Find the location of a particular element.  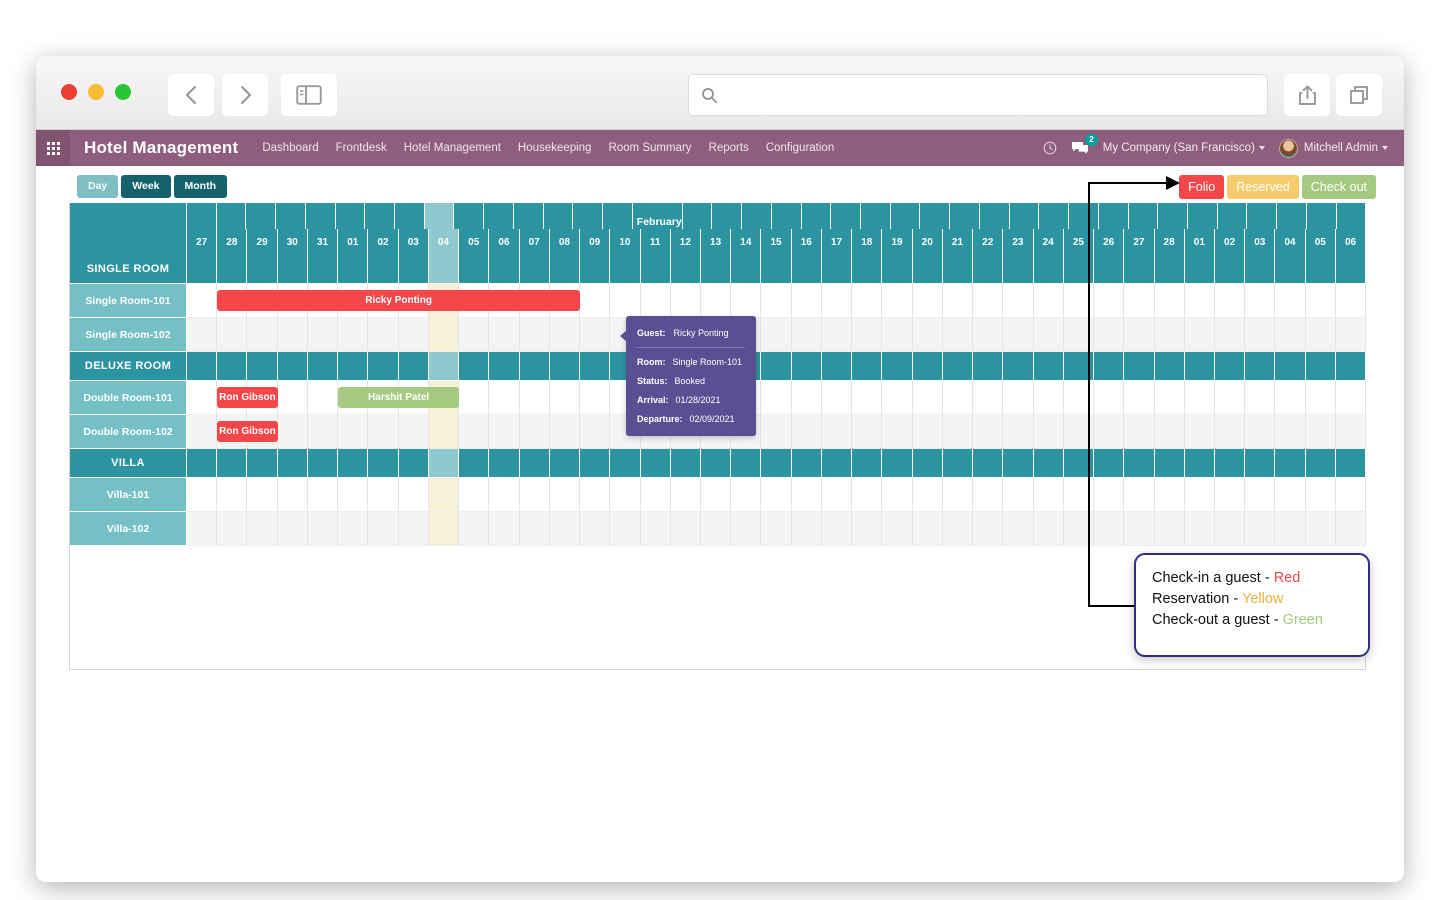

gantt-day-header-cell: 01 is located at coordinates (1199, 242).